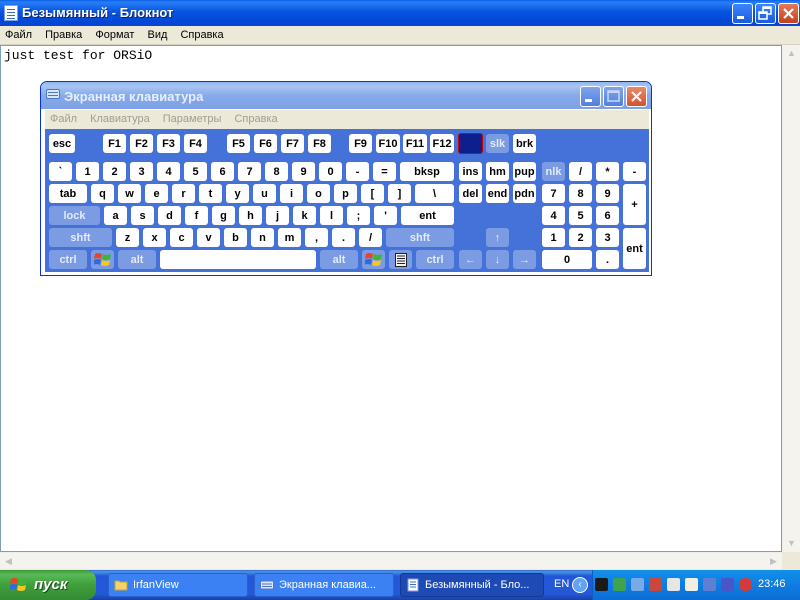  Describe the element at coordinates (772, 584) in the screenshot. I see `clock: 23:46` at that location.